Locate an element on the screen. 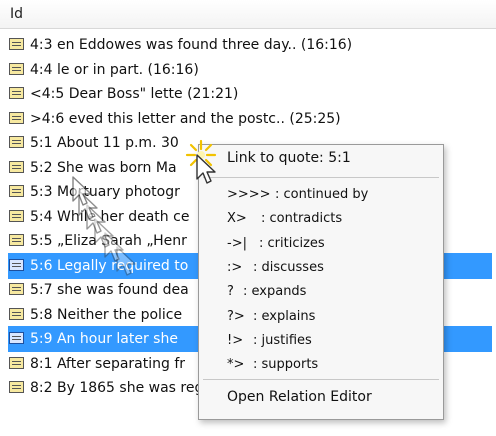  list-item-label: 5:7 she was found dea is located at coordinates (109, 290).